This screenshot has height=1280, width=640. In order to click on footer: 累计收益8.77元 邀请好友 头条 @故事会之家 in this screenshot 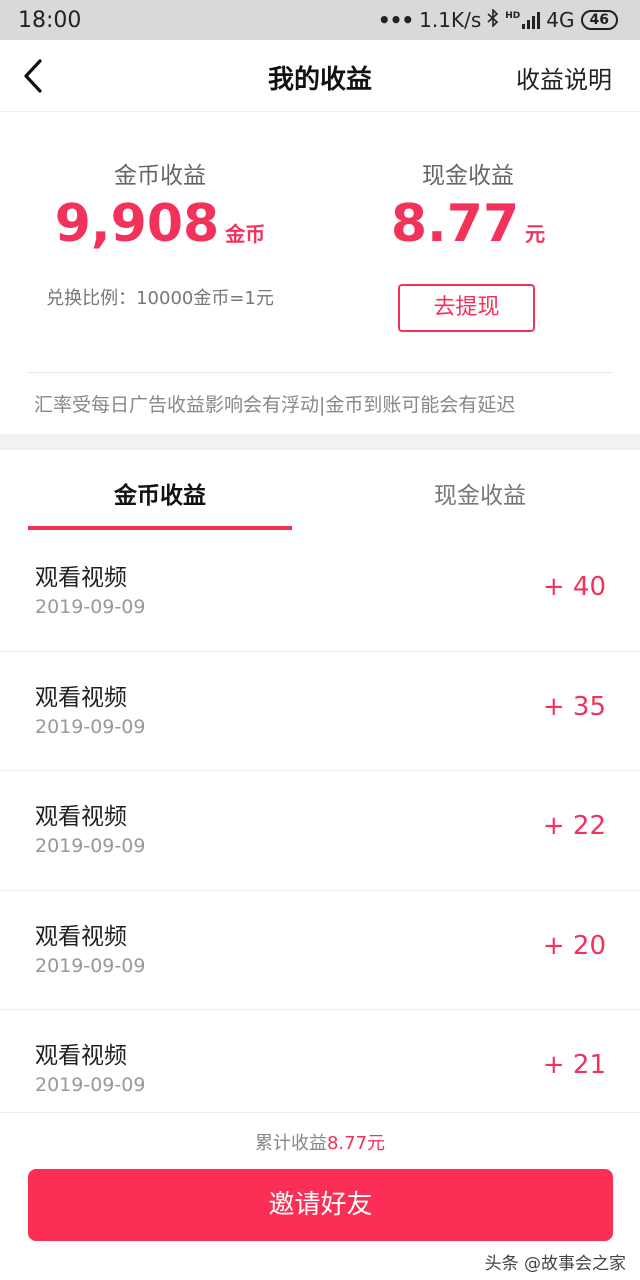, I will do `click(320, 1196)`.